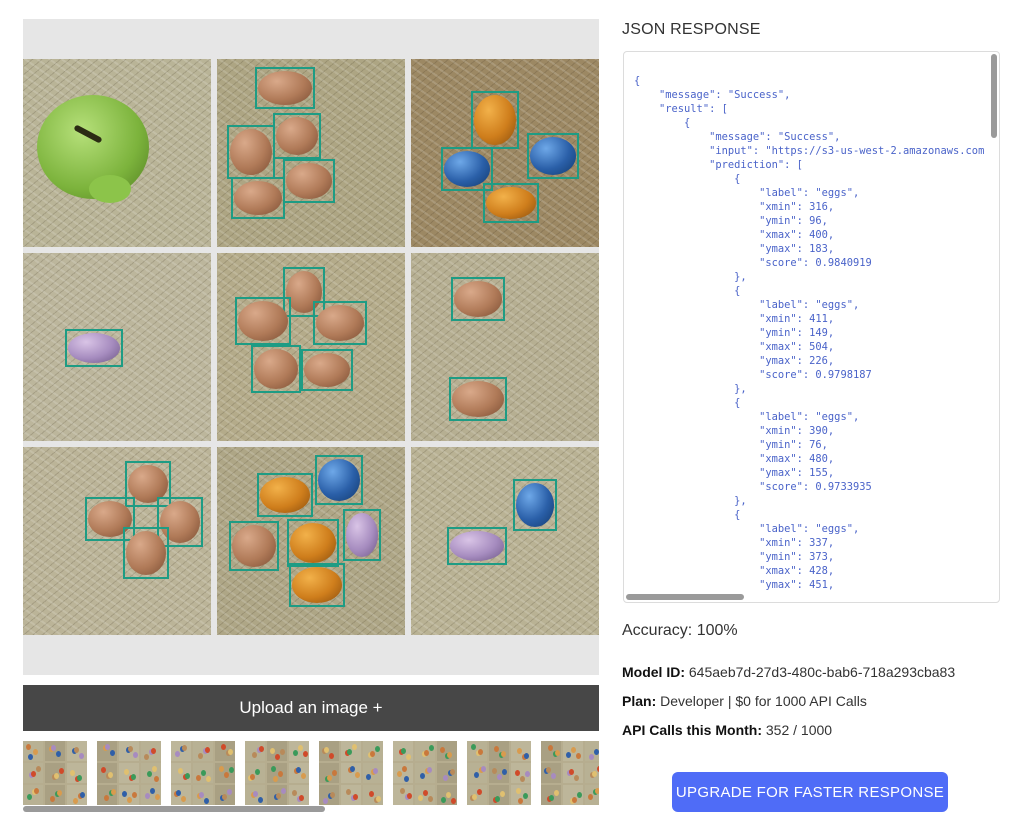 This screenshot has height=840, width=1023. Describe the element at coordinates (763, 701) in the screenshot. I see `plan-value: Developer | $0 for 1000 API Calls` at that location.